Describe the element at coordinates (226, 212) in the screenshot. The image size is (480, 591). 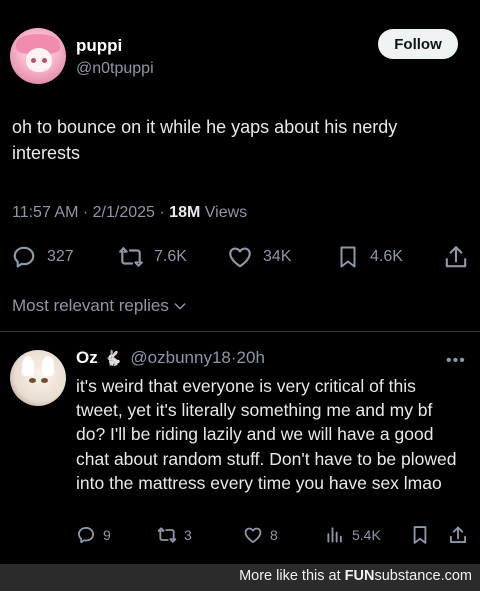
I see `views-label: Views` at that location.